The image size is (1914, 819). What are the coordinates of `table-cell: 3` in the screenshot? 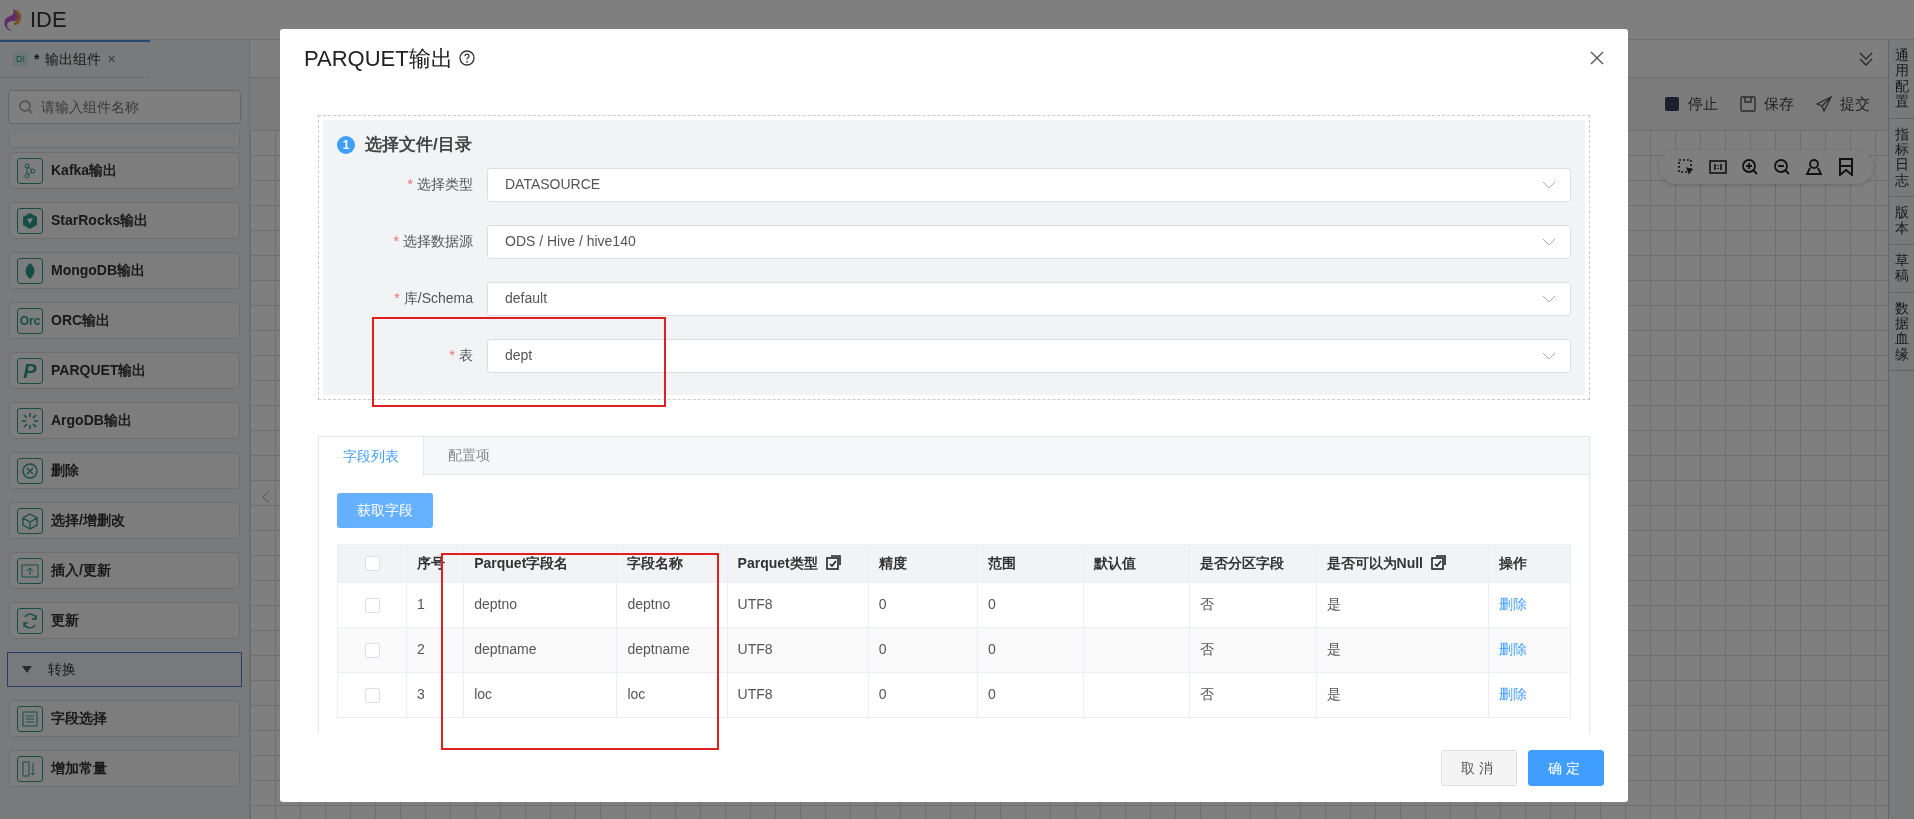 It's located at (435, 694).